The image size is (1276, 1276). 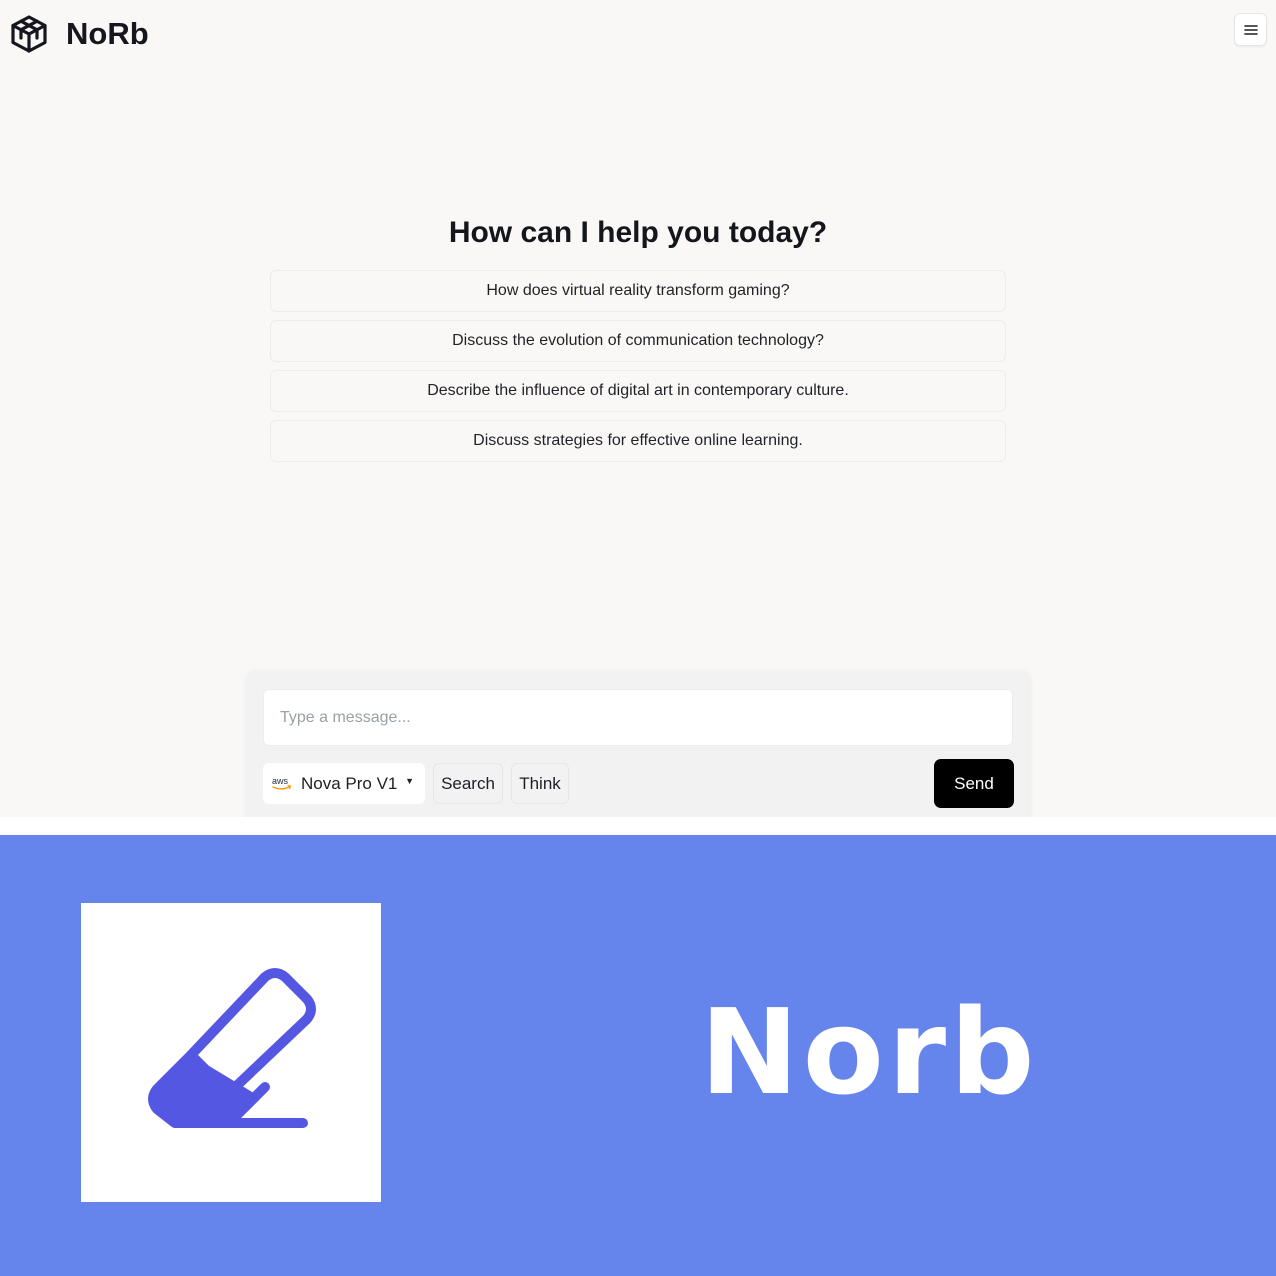 What do you see at coordinates (232, 1048) in the screenshot?
I see `eraser-icon` at bounding box center [232, 1048].